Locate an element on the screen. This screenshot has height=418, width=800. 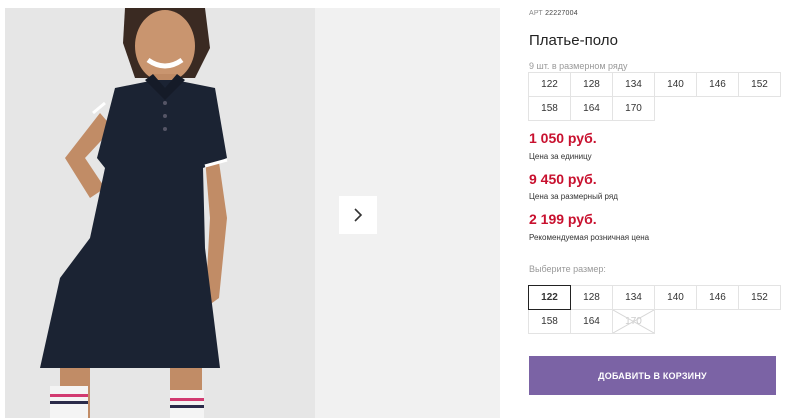
pack-size-cell: 140 is located at coordinates (675, 84).